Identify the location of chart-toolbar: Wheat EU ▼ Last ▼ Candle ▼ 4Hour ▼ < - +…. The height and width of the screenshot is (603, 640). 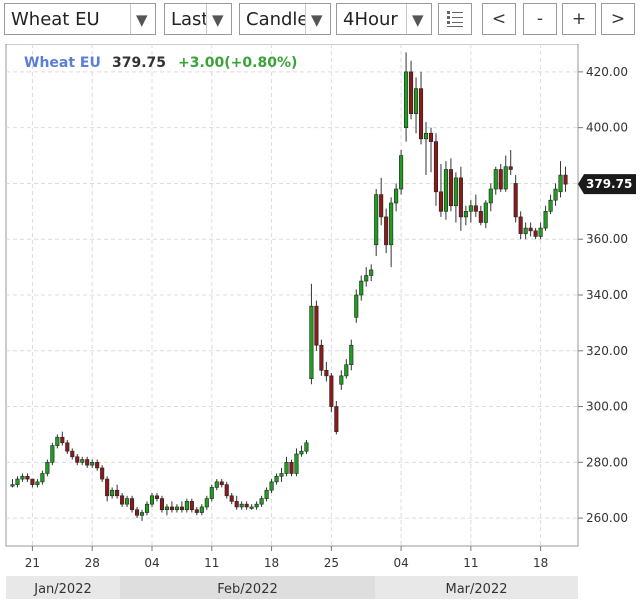
(320, 22).